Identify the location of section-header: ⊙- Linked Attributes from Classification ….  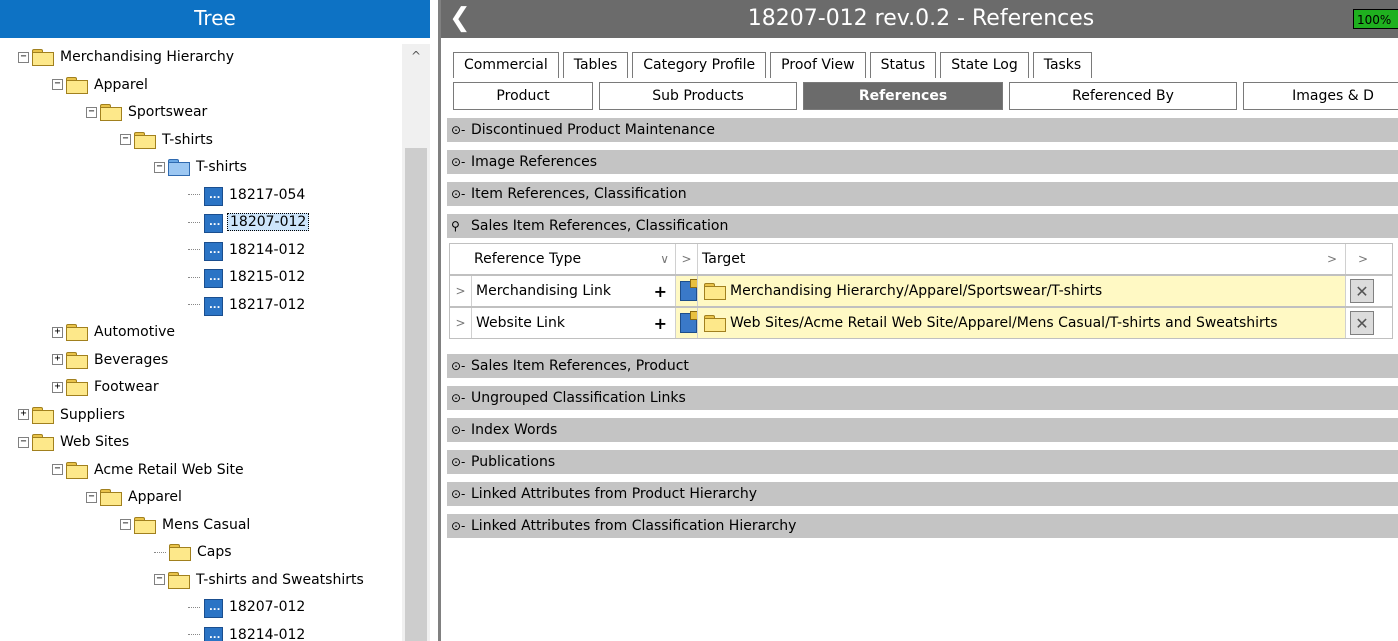
(922, 526).